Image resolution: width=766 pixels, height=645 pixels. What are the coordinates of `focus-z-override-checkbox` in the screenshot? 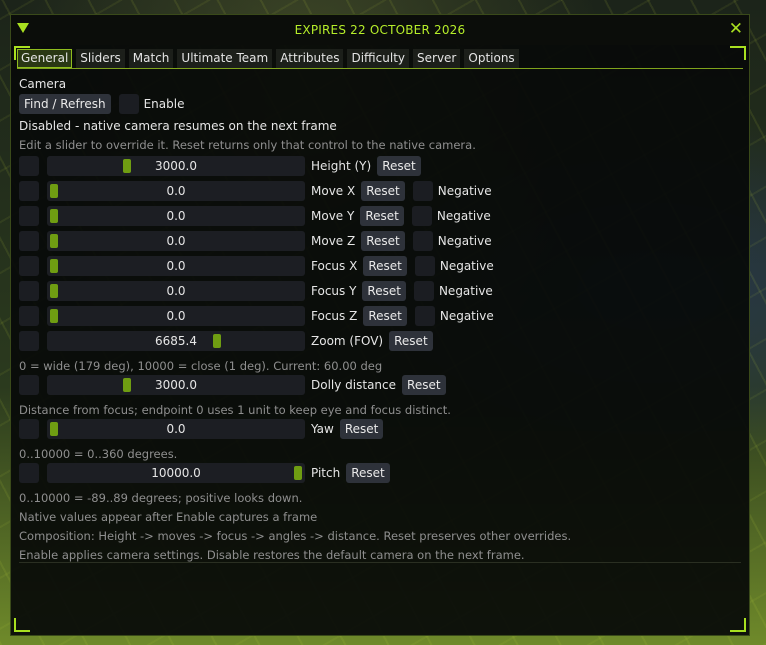 It's located at (29, 316).